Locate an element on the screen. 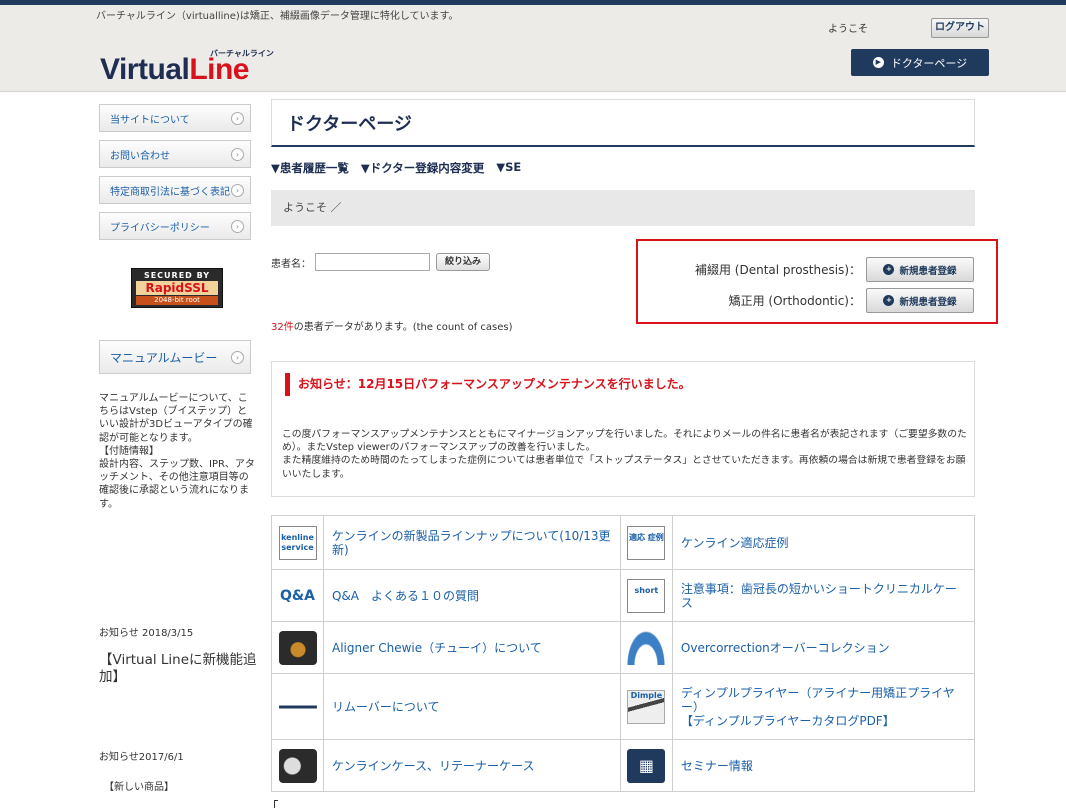  adaptation-case-icon: 適応 症例 is located at coordinates (646, 542).